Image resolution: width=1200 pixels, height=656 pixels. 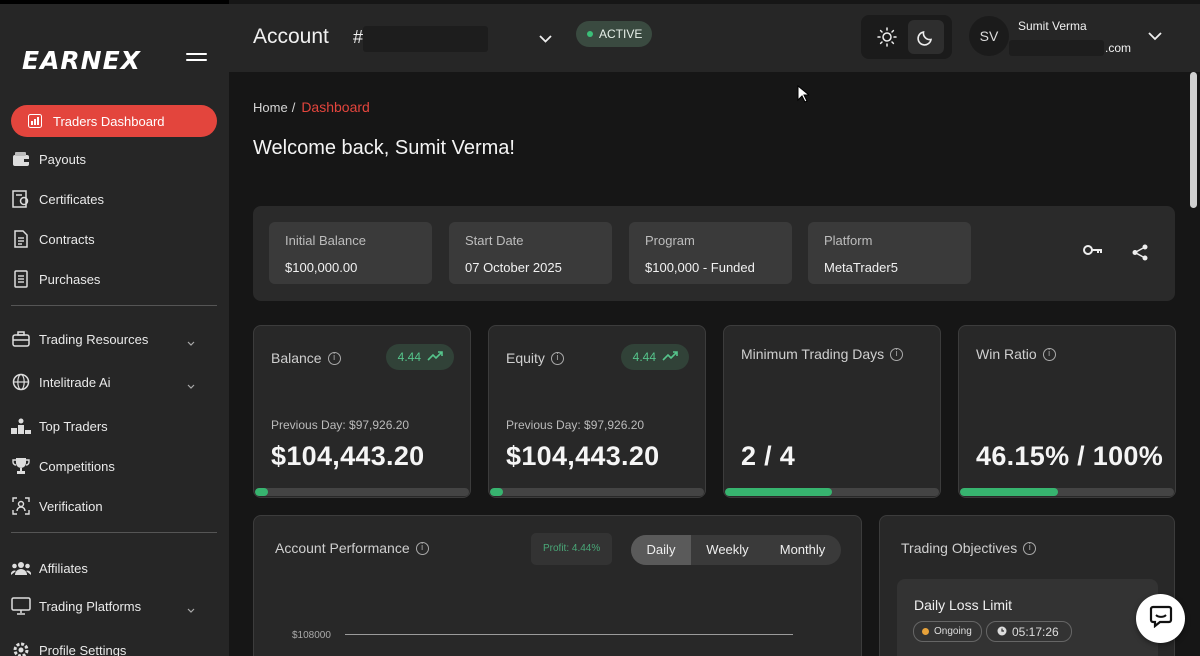 I want to click on document-icon, so click(x=21, y=239).